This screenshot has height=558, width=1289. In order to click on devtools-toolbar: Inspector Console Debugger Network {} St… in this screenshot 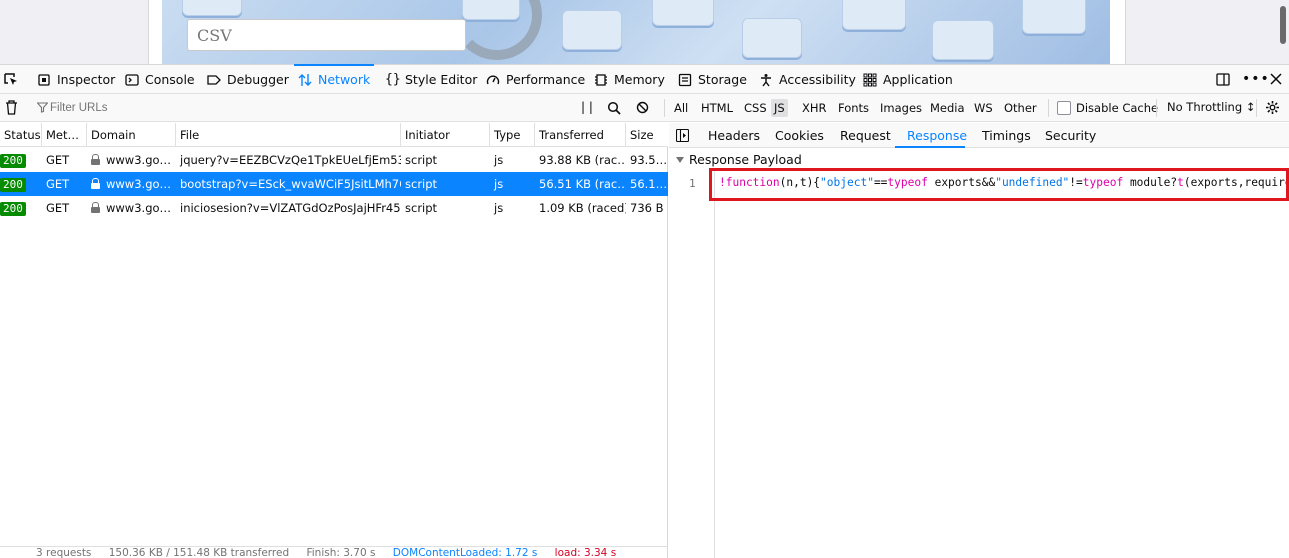, I will do `click(644, 79)`.